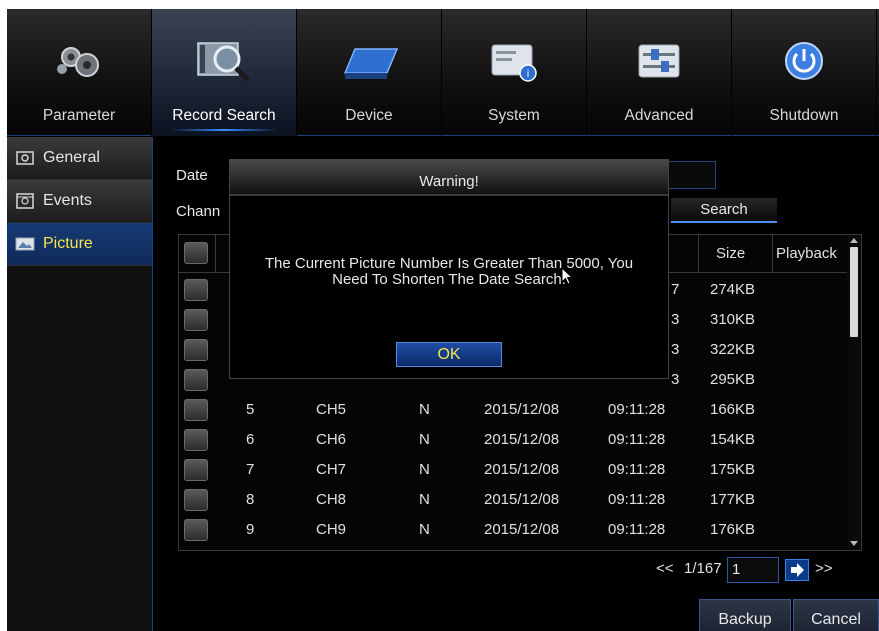  I want to click on arrow-right-icon, so click(797, 570).